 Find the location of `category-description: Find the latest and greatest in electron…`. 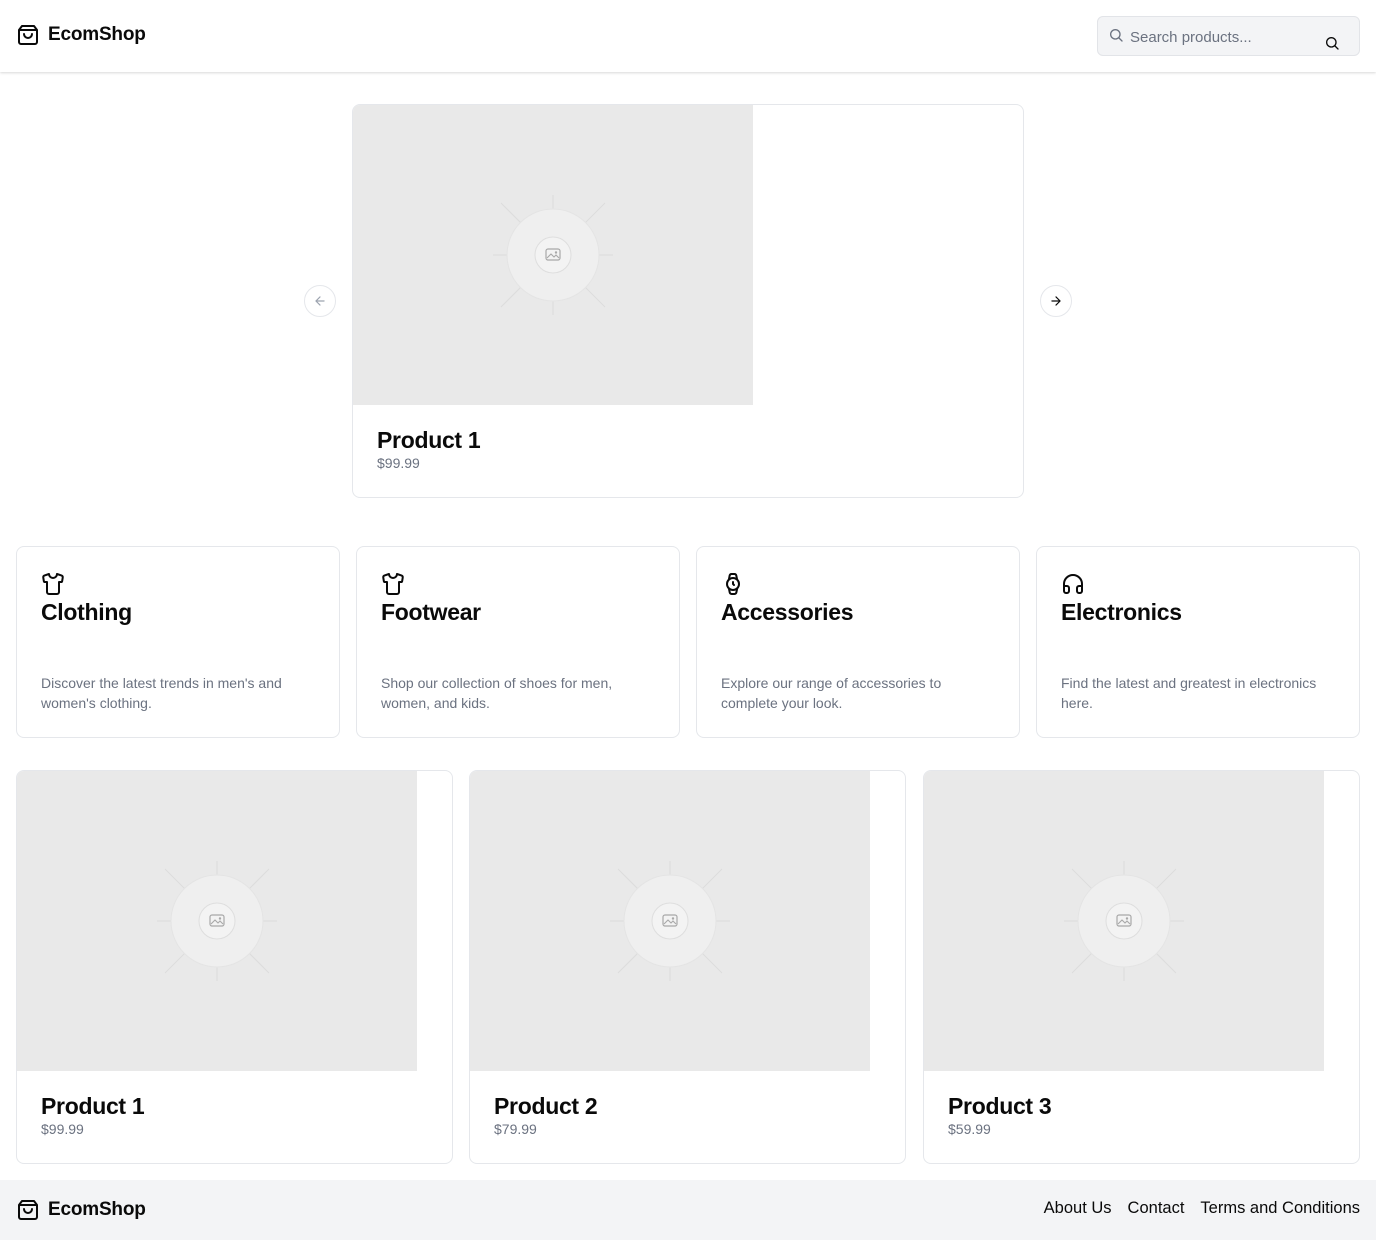

category-description: Find the latest and greatest in electron… is located at coordinates (1189, 693).